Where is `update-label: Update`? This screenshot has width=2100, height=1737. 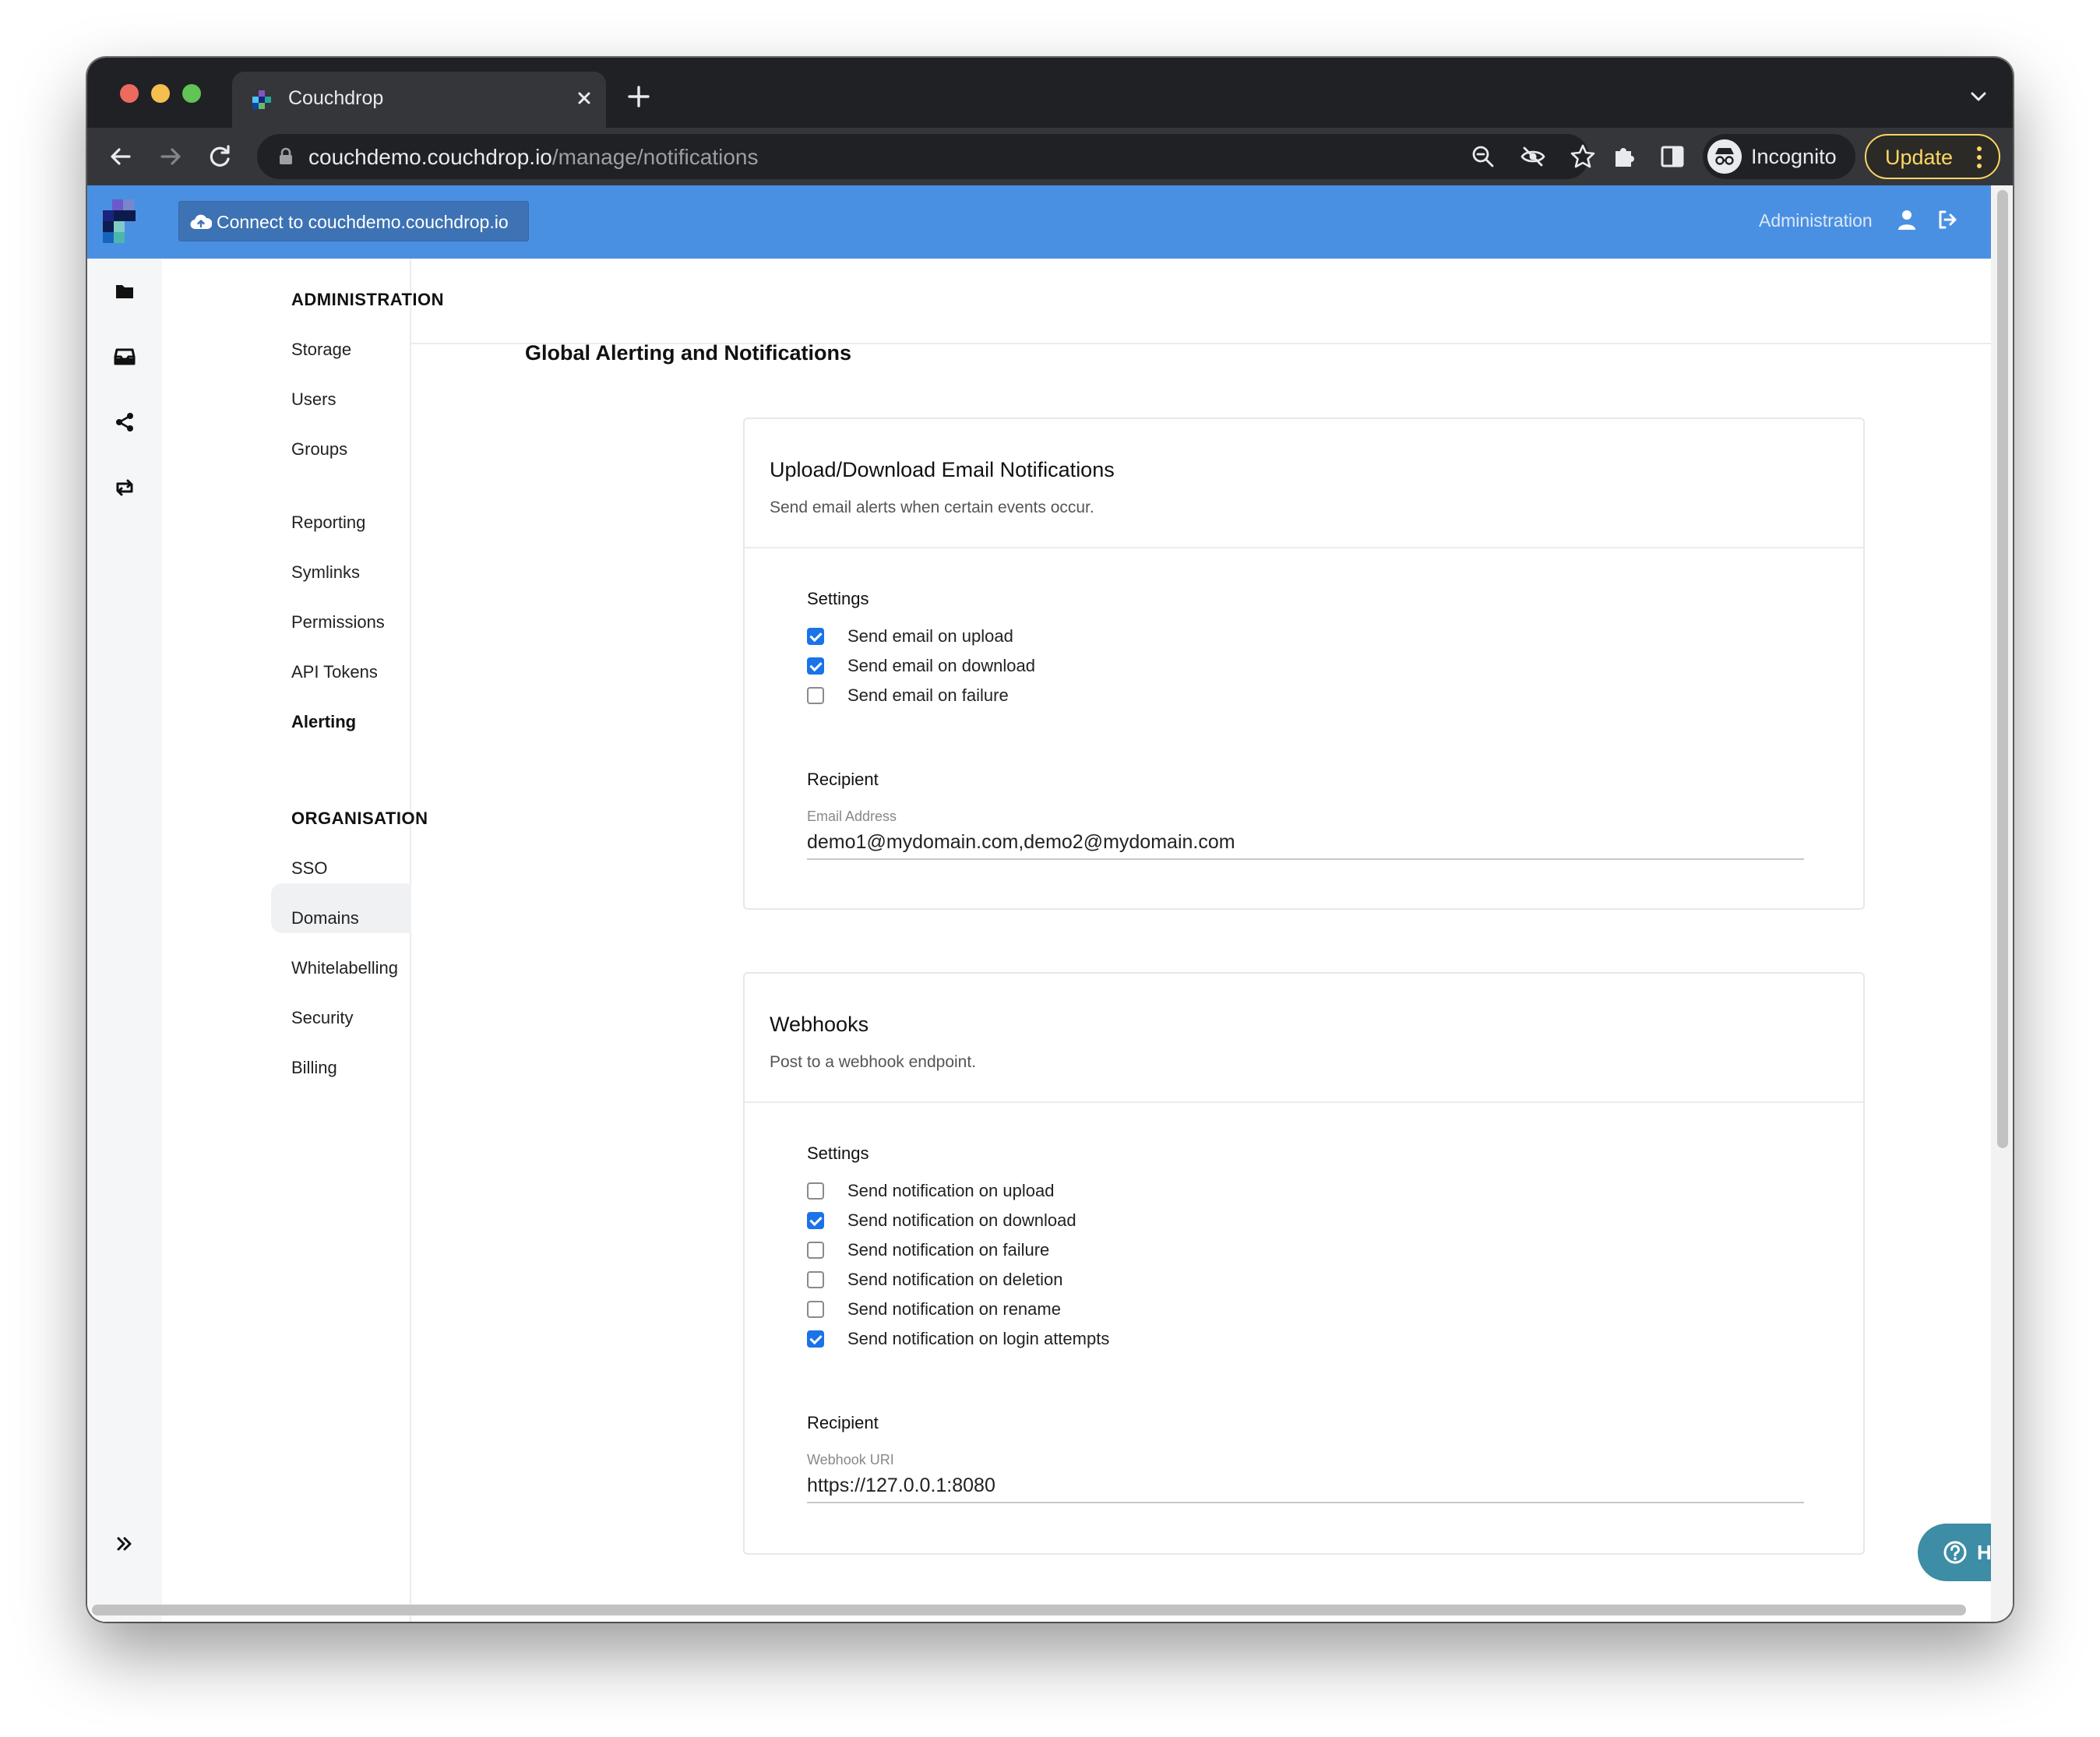
update-label: Update is located at coordinates (1919, 157).